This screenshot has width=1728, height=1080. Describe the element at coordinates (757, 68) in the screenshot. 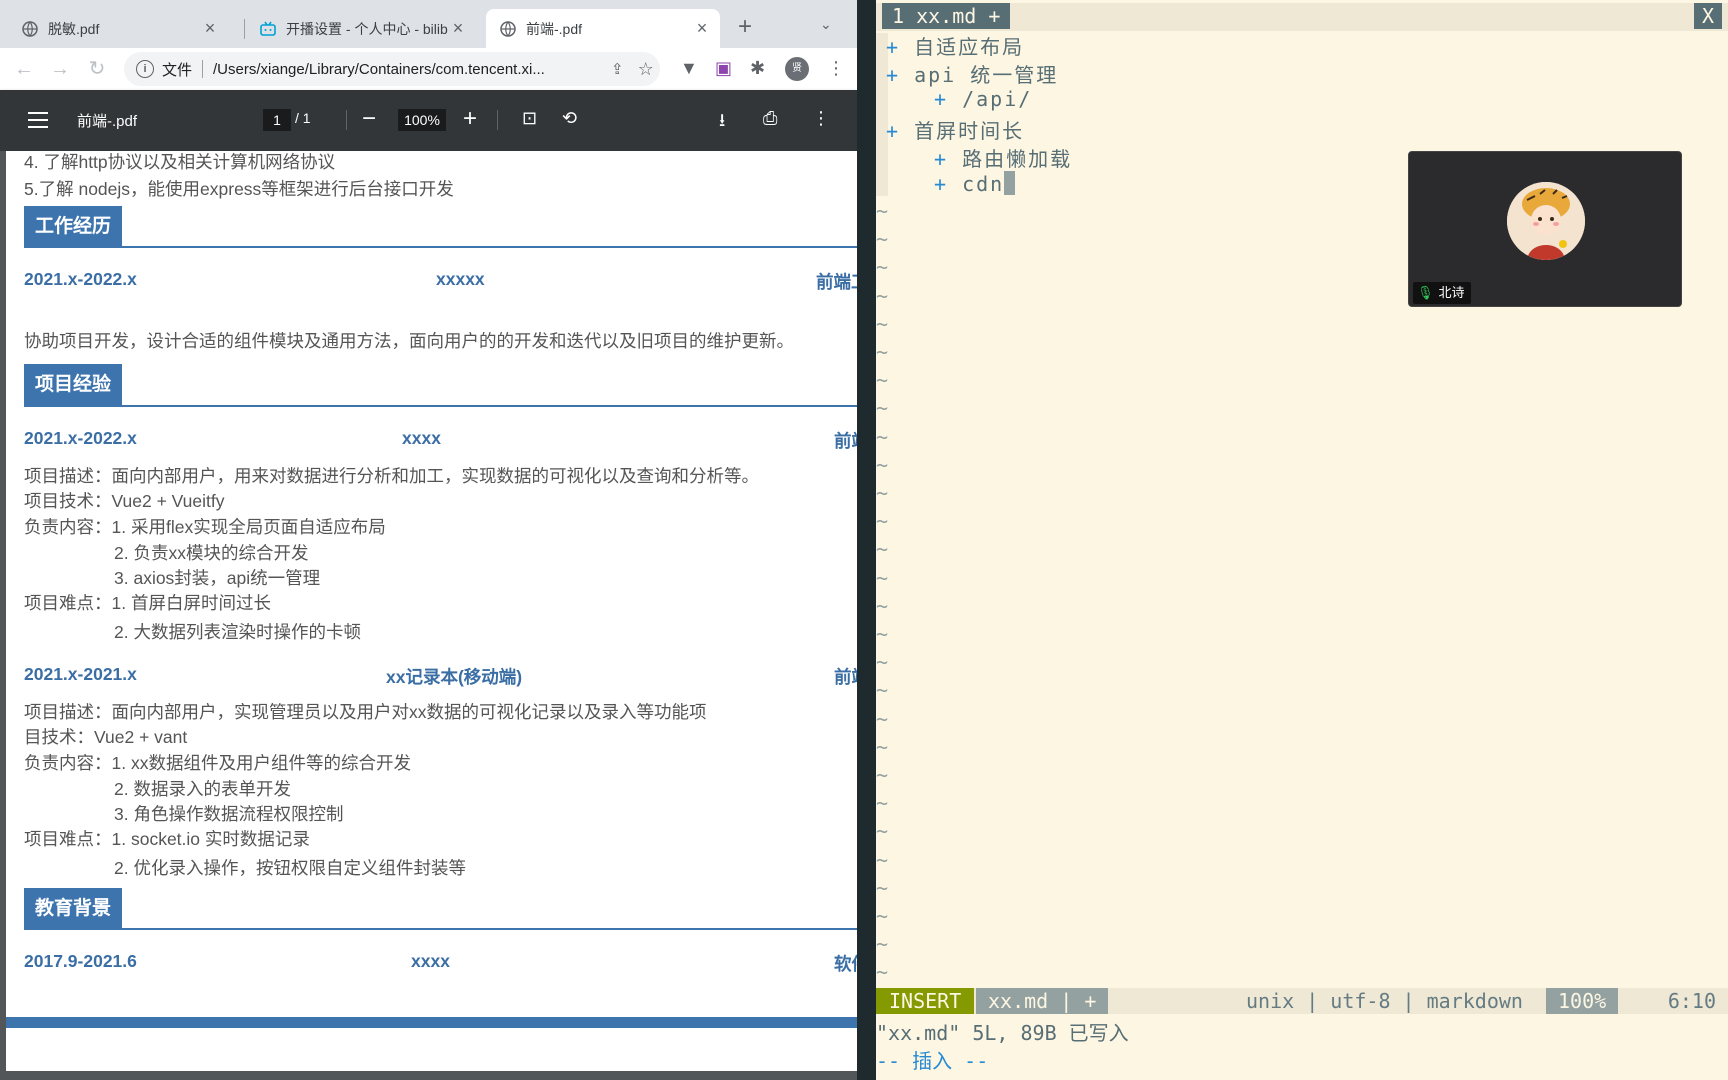

I see `extensions-puzzle-icon: ✱` at that location.